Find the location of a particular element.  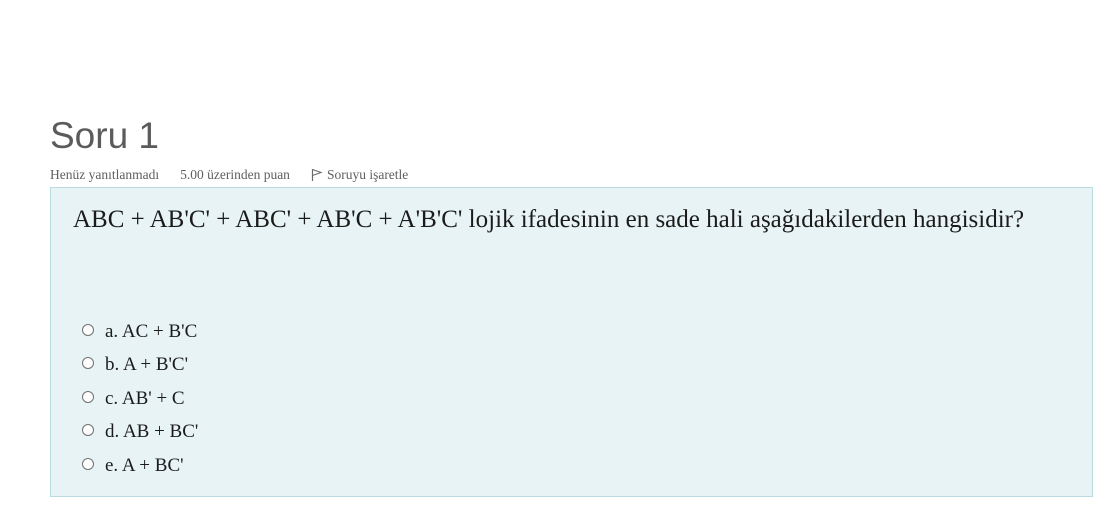

answer-radio-b is located at coordinates (88, 363).